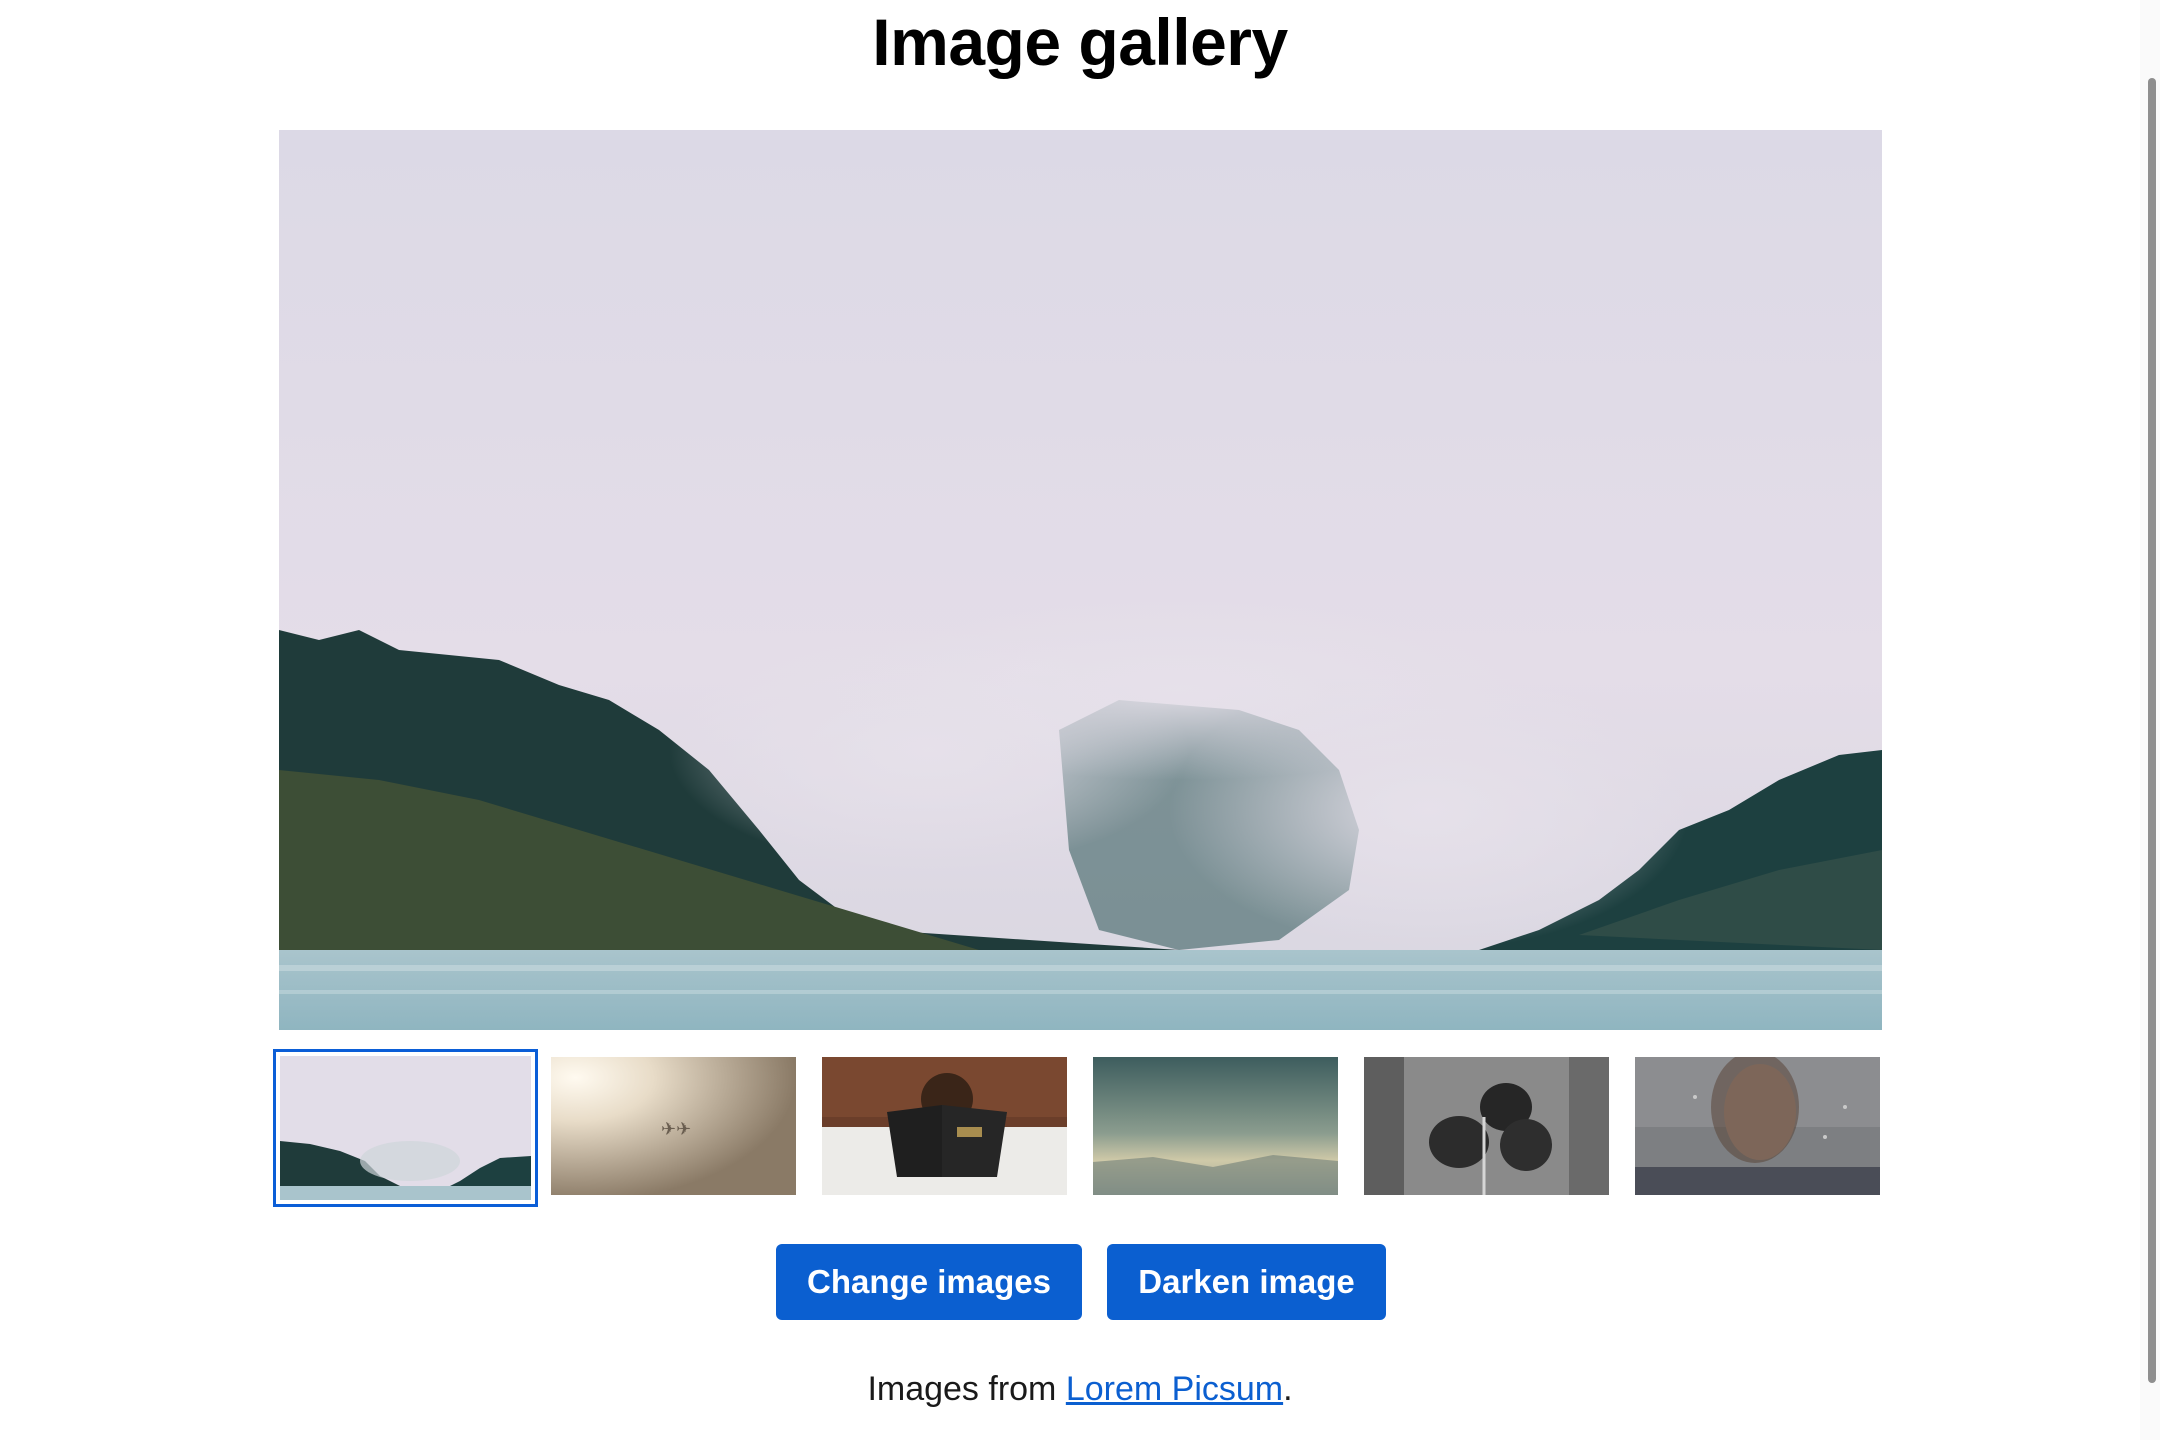 The image size is (2160, 1440). What do you see at coordinates (1077, 1128) in the screenshot?
I see `thumbnail-strip: ✈✈` at bounding box center [1077, 1128].